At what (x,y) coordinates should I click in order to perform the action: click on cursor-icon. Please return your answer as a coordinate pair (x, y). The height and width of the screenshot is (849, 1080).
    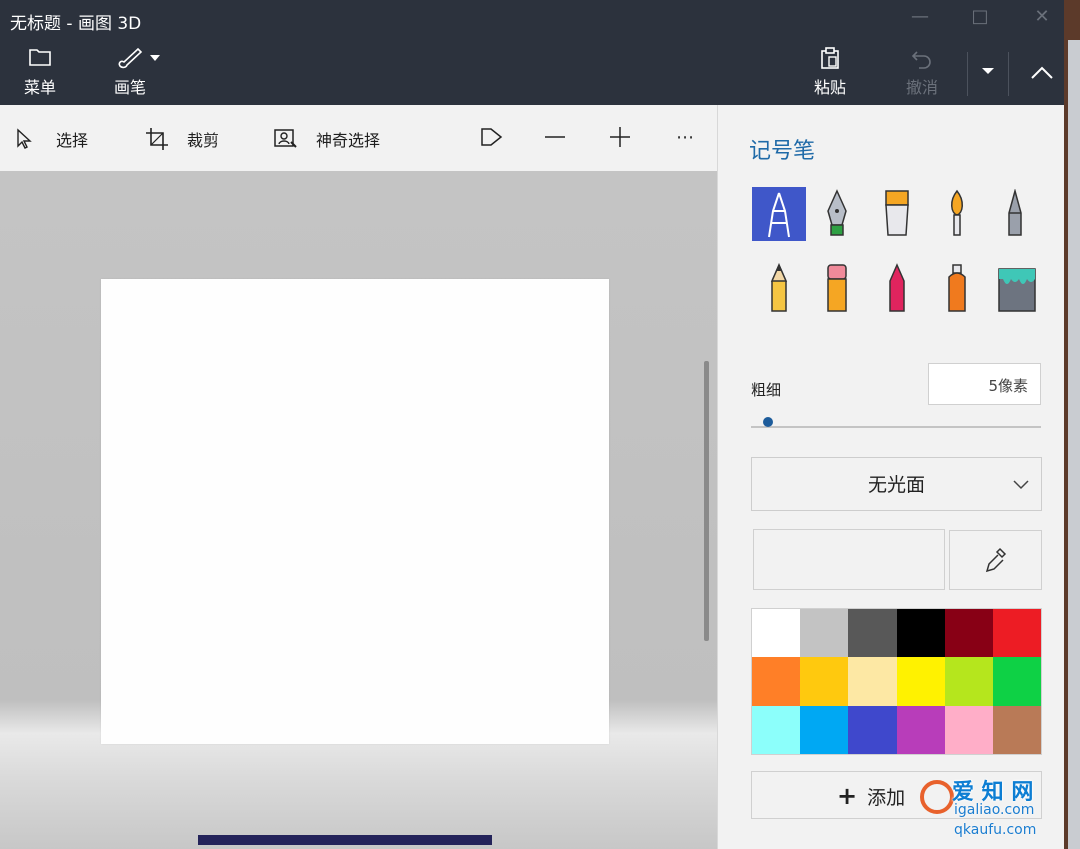
    Looking at the image, I should click on (24, 138).